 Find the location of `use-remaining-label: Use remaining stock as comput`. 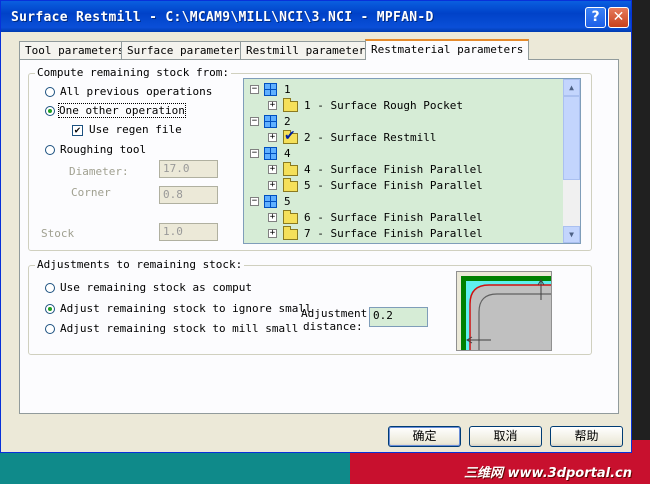

use-remaining-label: Use remaining stock as comput is located at coordinates (156, 287).